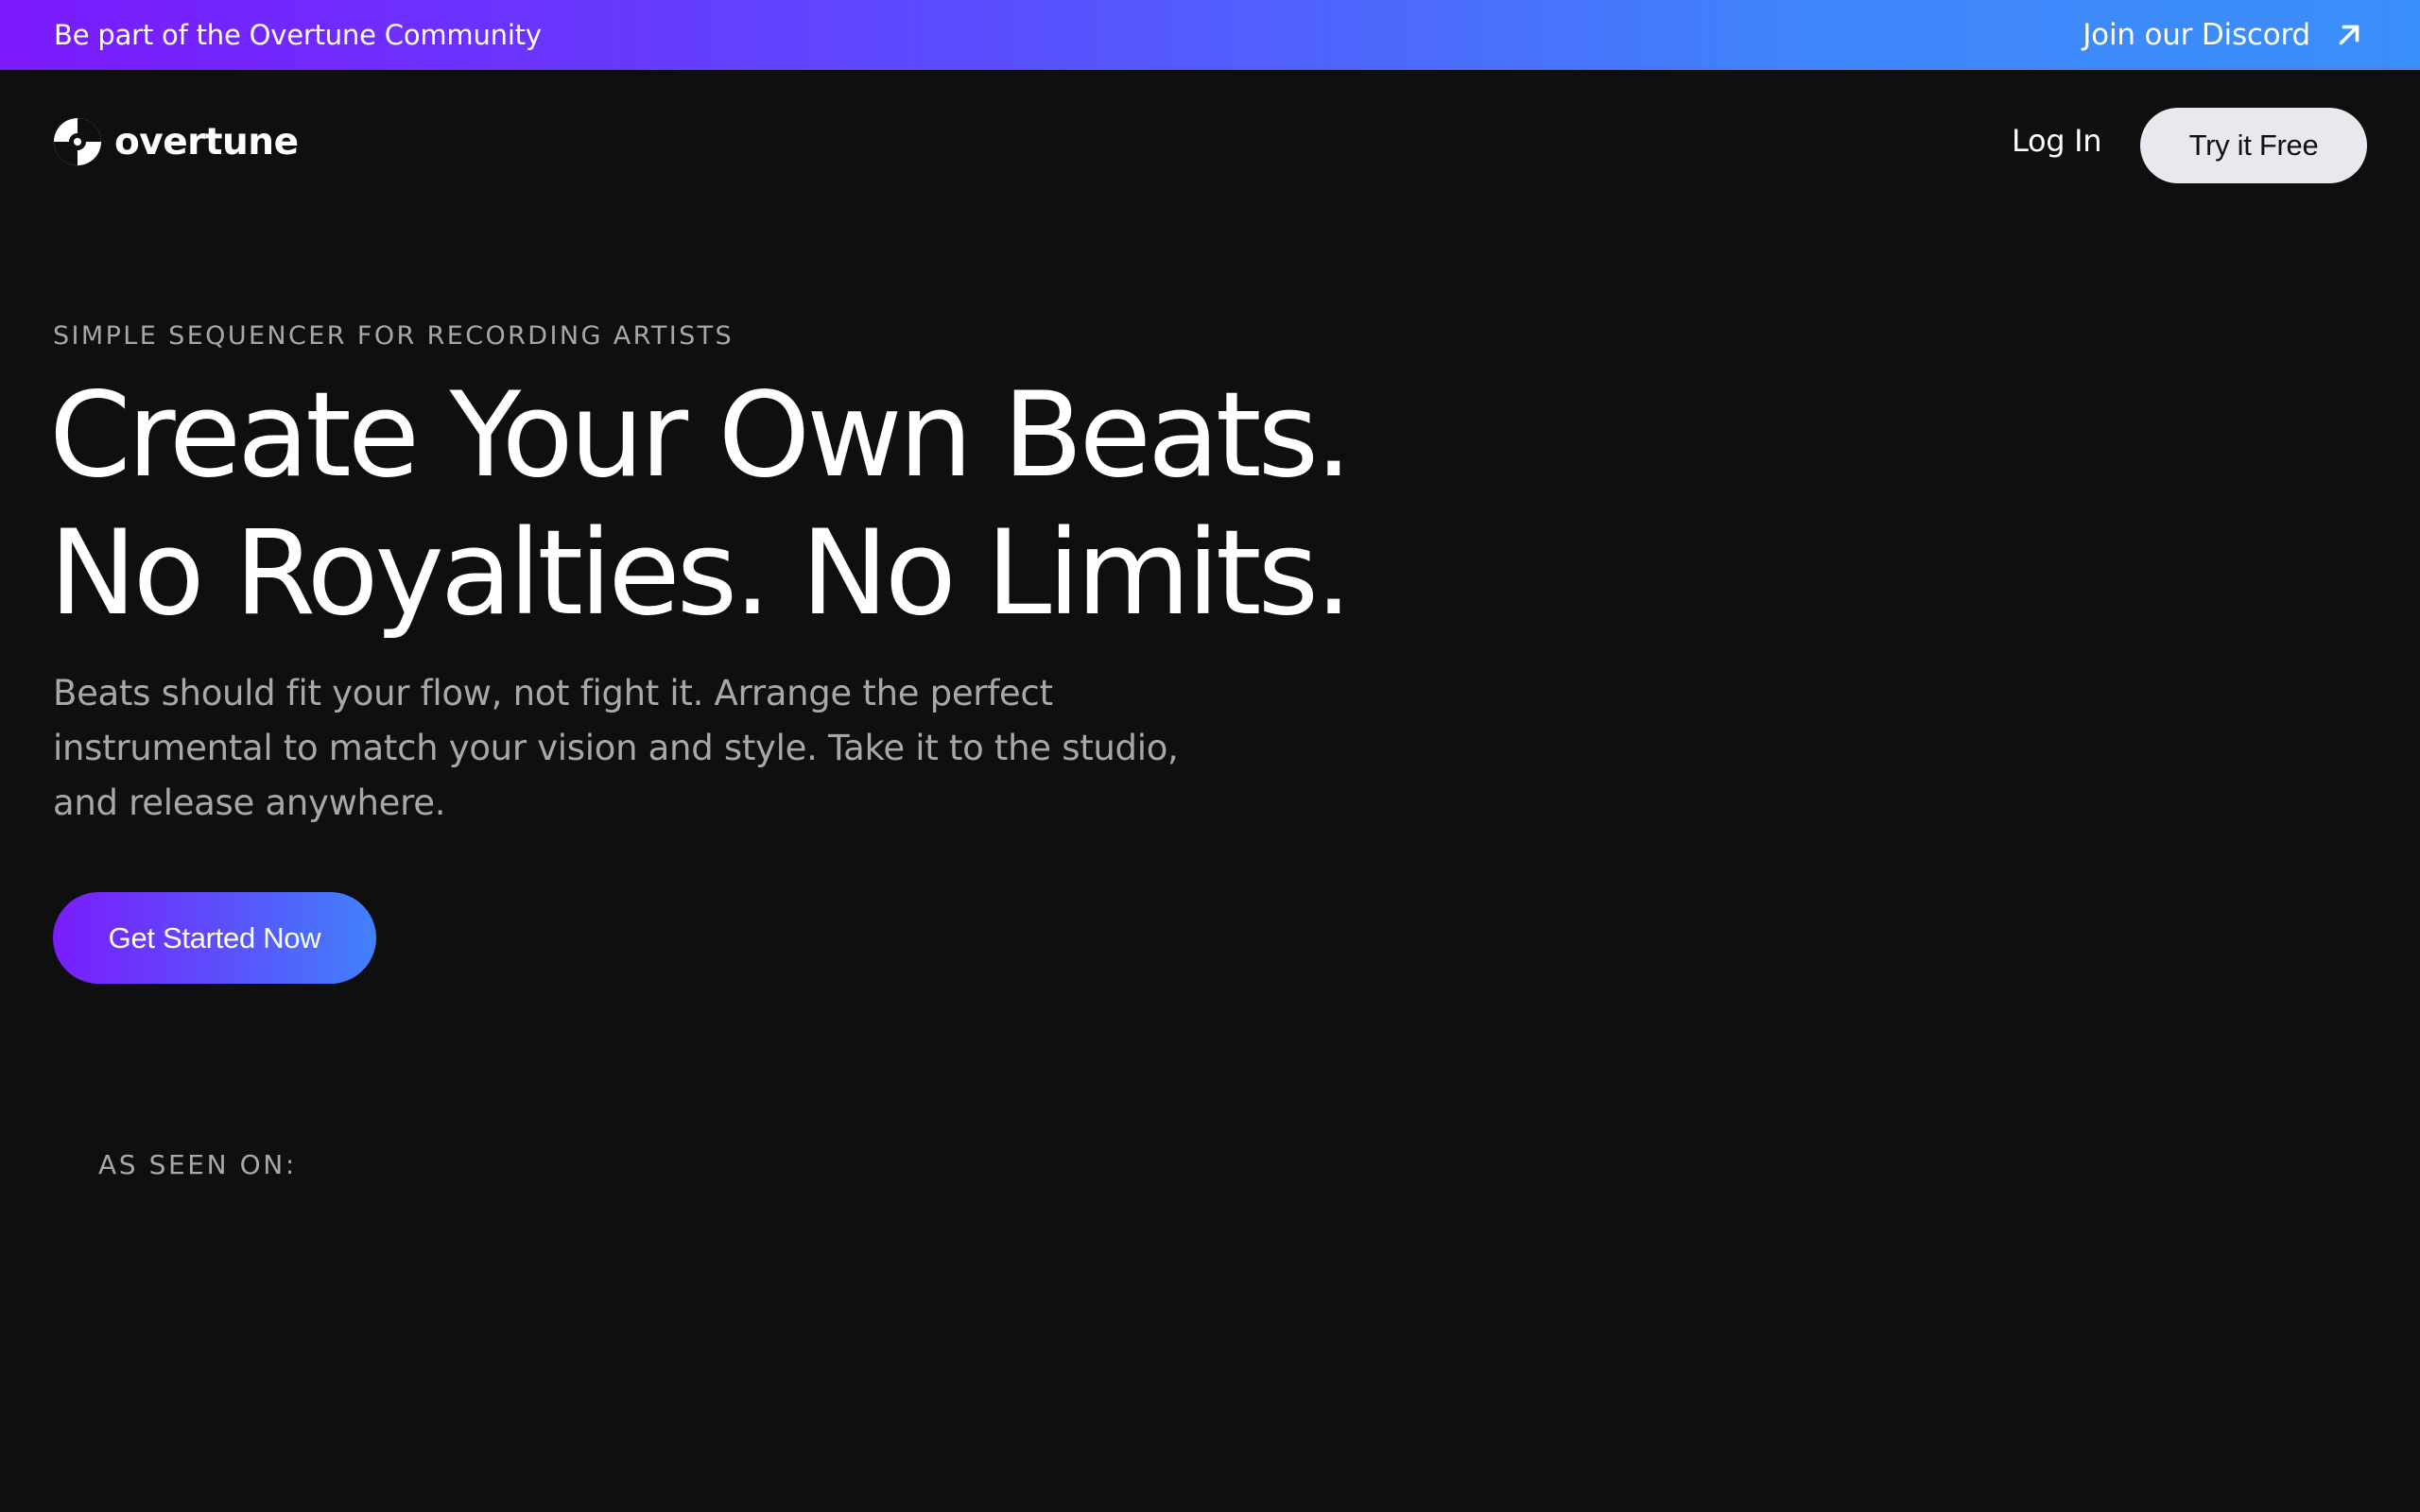  What do you see at coordinates (214, 938) in the screenshot?
I see `get-started-button: Get Started Now` at bounding box center [214, 938].